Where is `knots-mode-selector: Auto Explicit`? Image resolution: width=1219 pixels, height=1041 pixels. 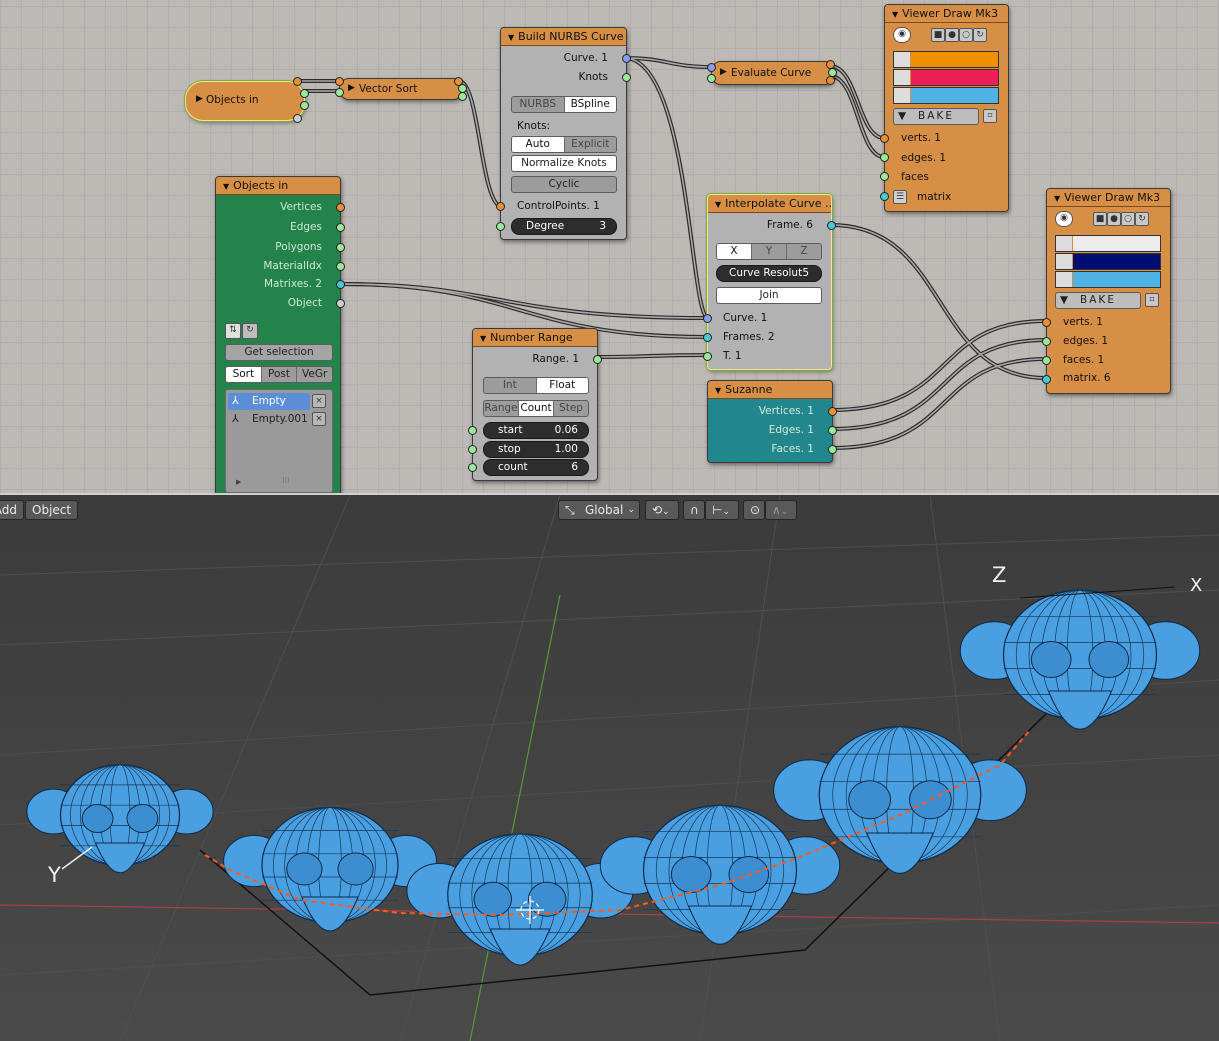
knots-mode-selector: Auto Explicit is located at coordinates (564, 144).